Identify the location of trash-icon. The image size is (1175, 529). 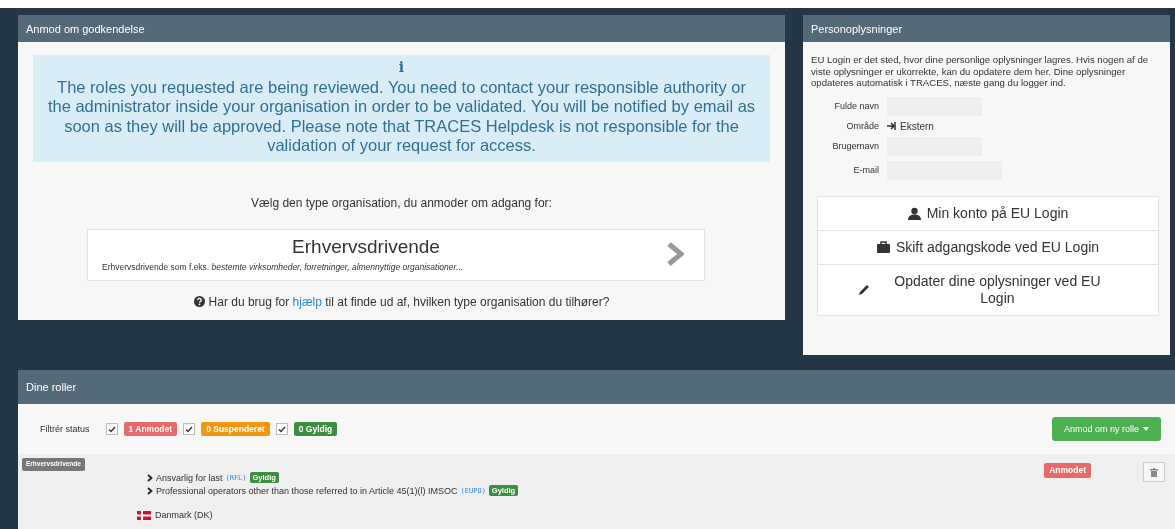
(1154, 472).